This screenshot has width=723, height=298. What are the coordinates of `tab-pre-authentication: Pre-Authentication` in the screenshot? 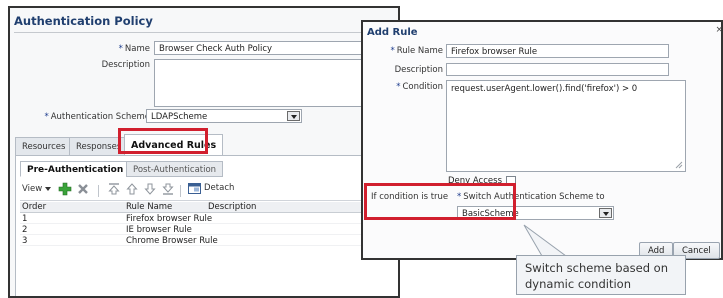 It's located at (75, 169).